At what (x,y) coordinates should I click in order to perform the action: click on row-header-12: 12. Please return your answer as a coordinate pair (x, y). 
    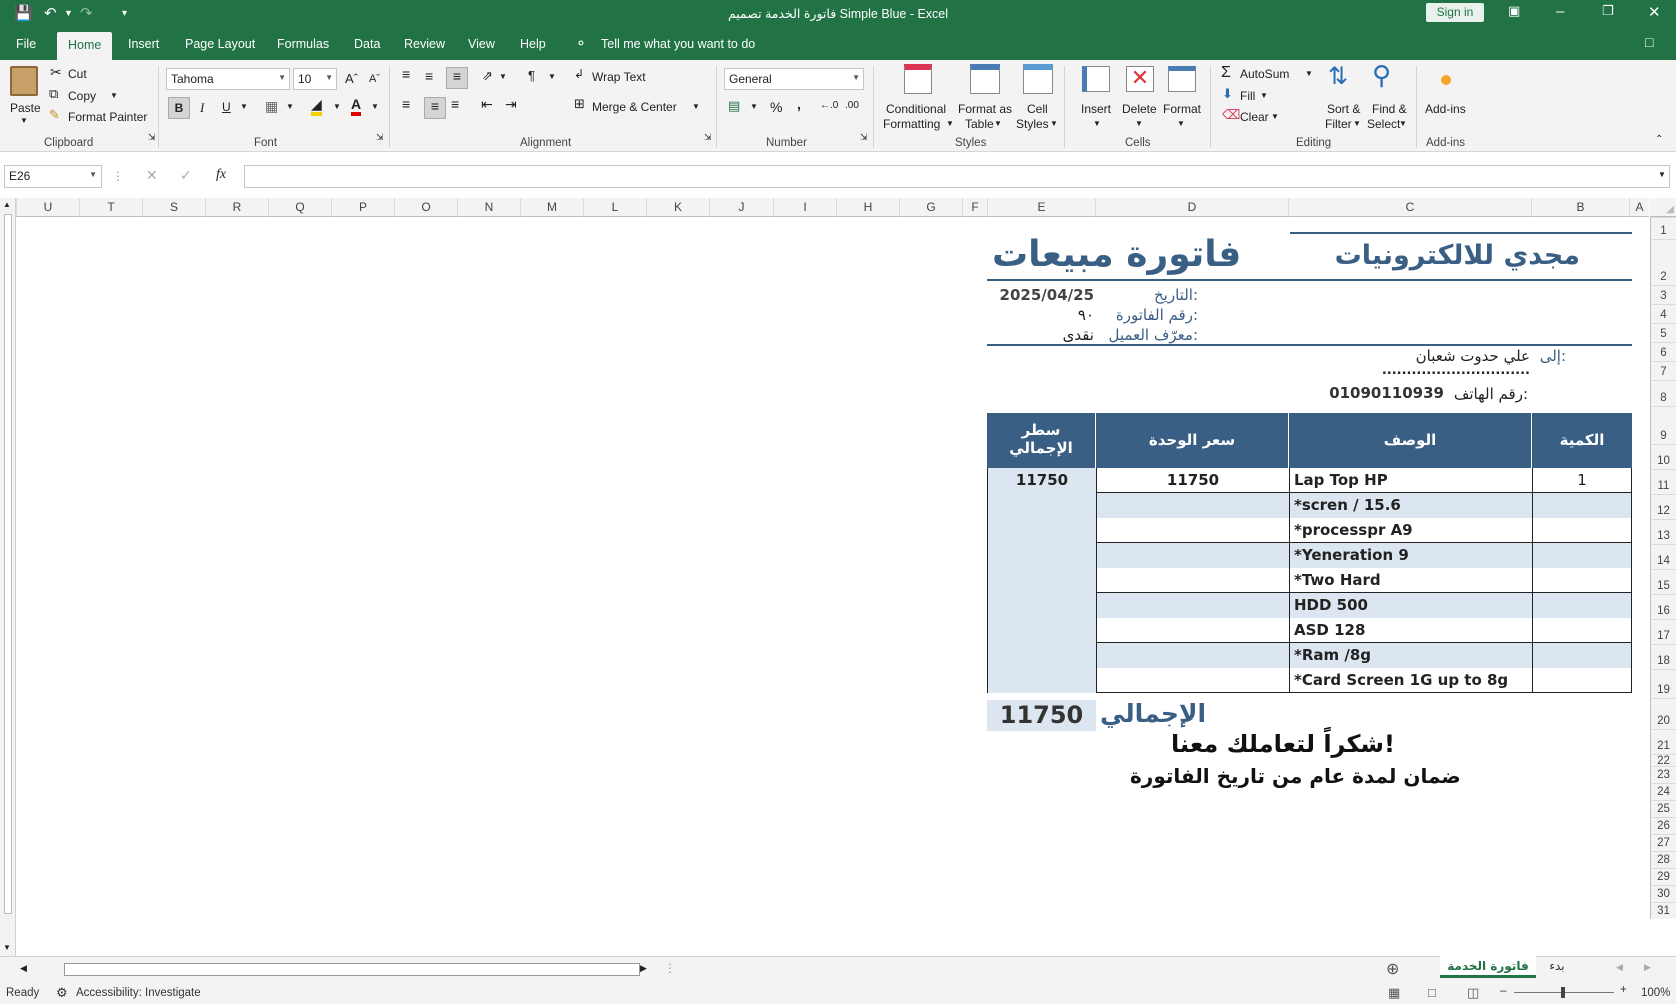
    Looking at the image, I should click on (1663, 506).